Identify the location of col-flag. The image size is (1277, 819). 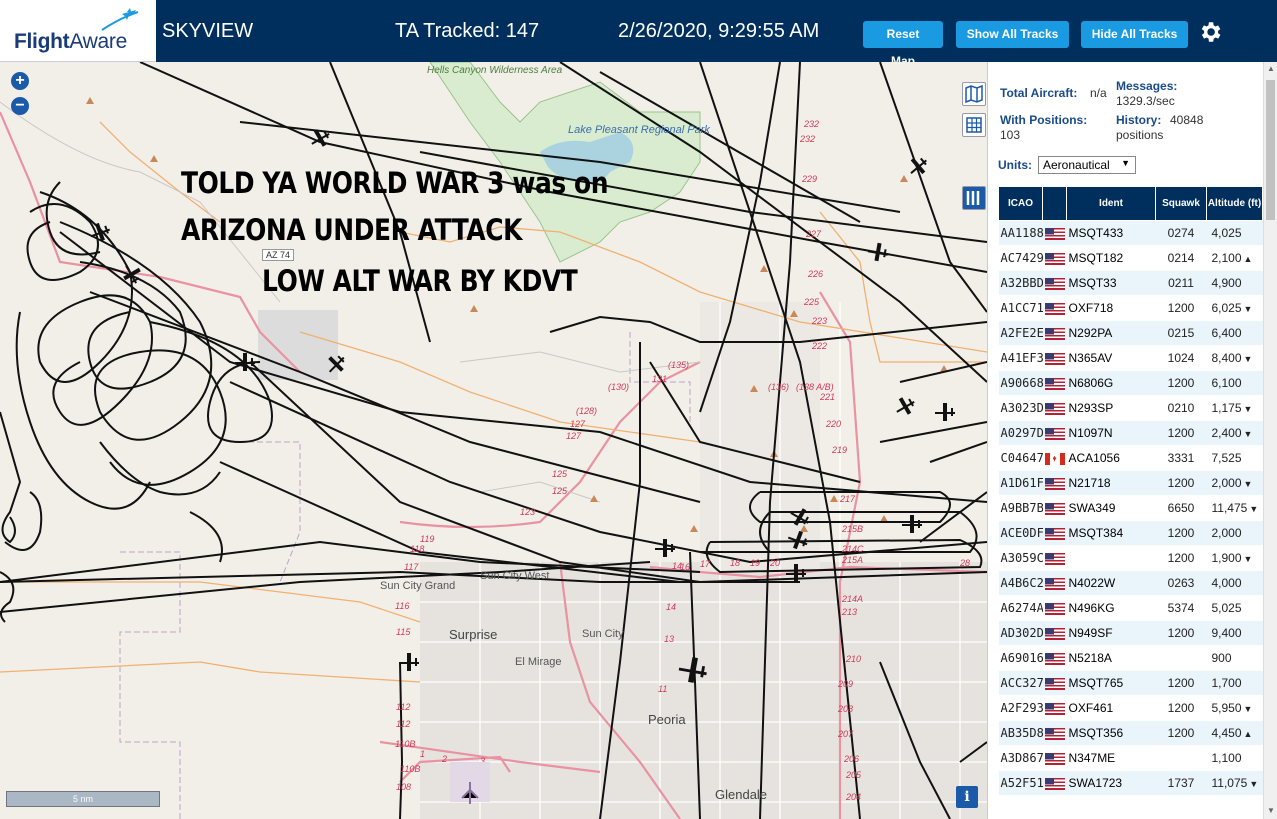
(1054, 203).